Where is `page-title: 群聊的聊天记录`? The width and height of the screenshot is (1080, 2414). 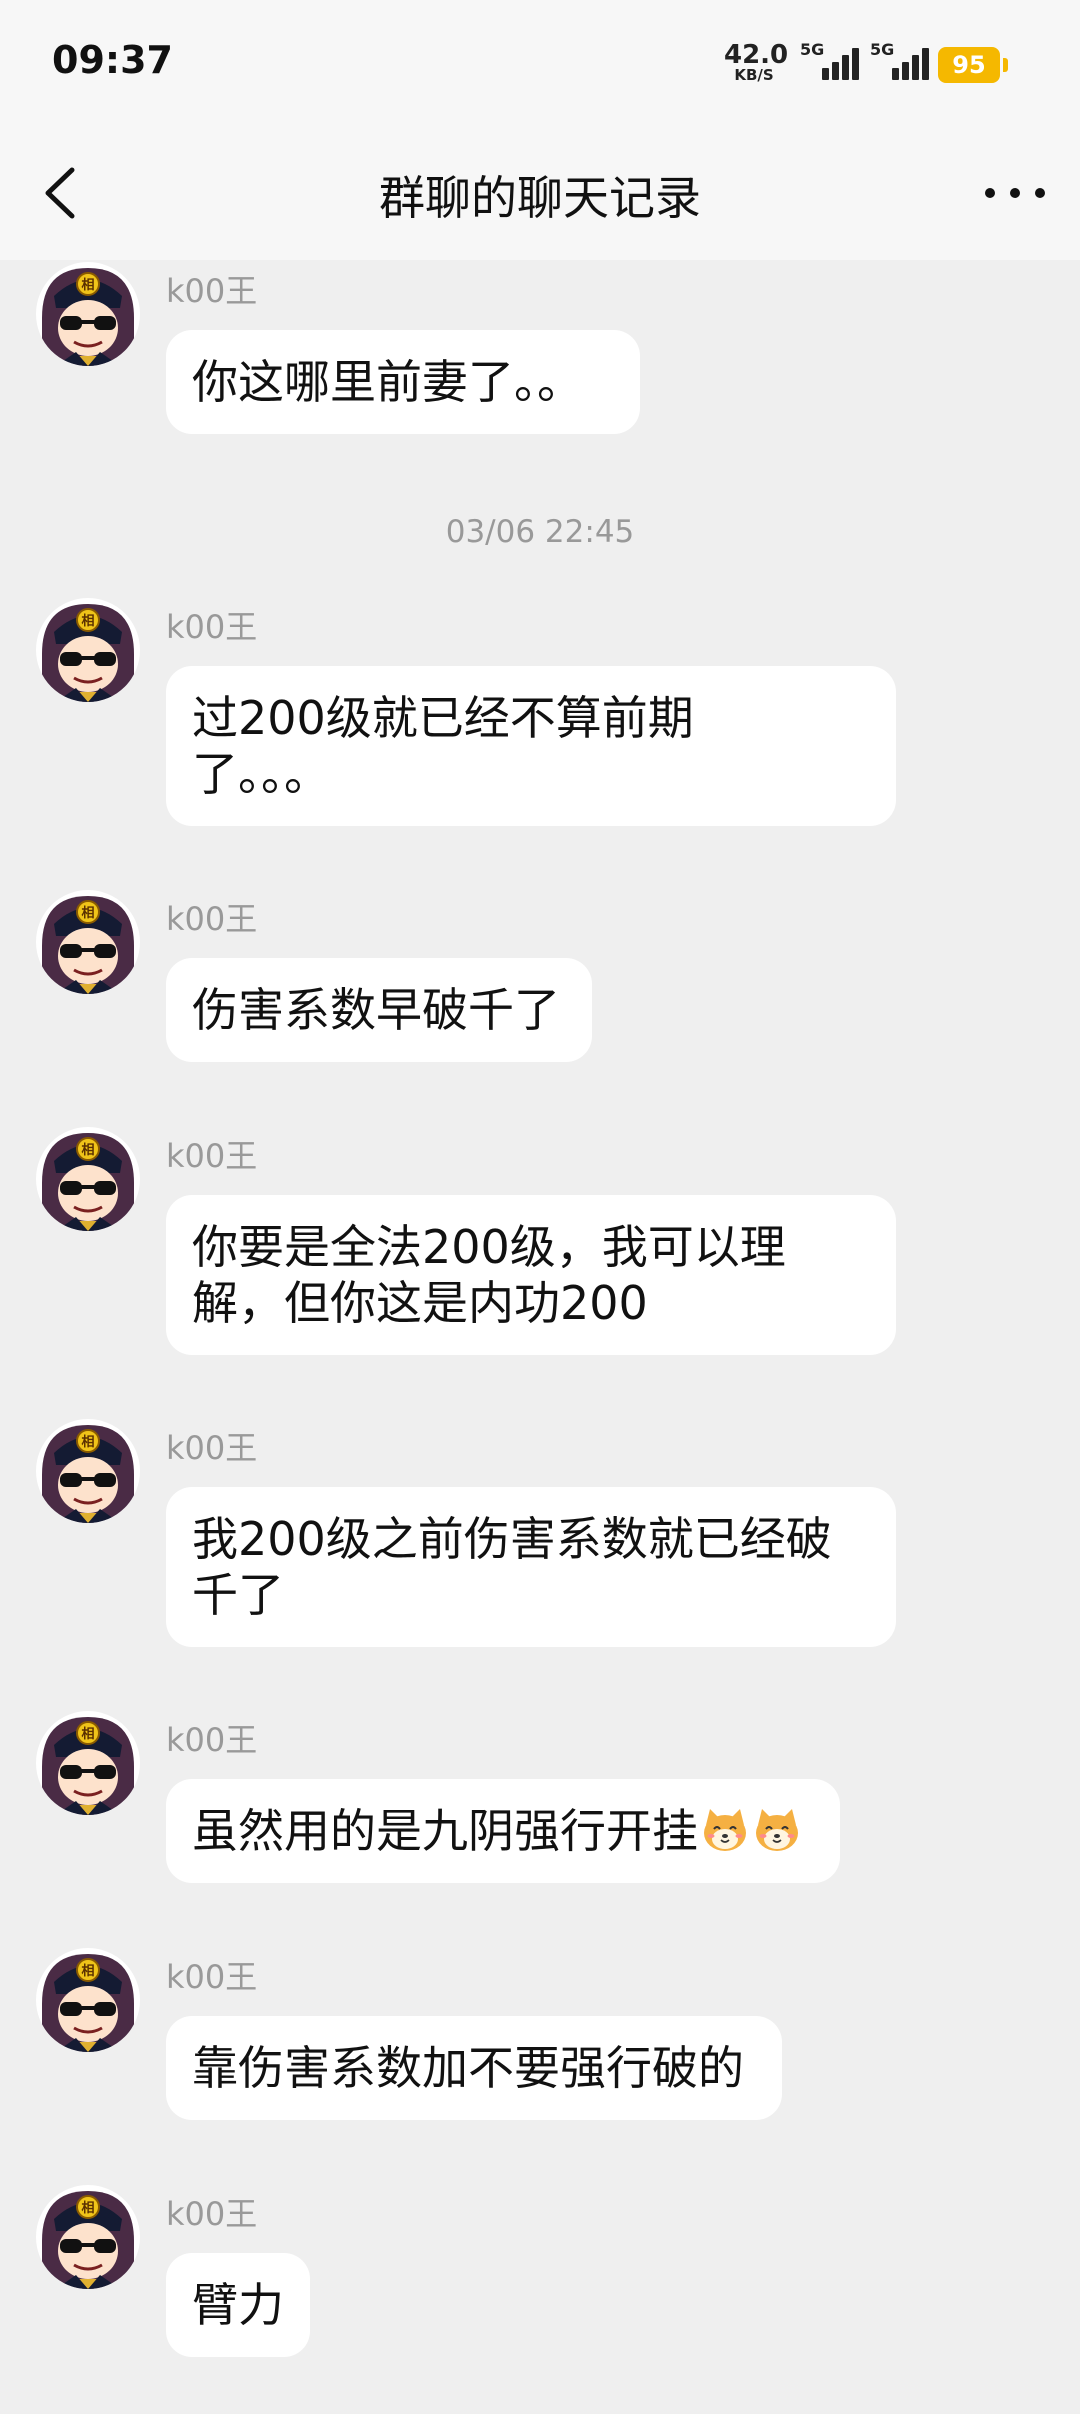
page-title: 群聊的聊天记录 is located at coordinates (540, 198).